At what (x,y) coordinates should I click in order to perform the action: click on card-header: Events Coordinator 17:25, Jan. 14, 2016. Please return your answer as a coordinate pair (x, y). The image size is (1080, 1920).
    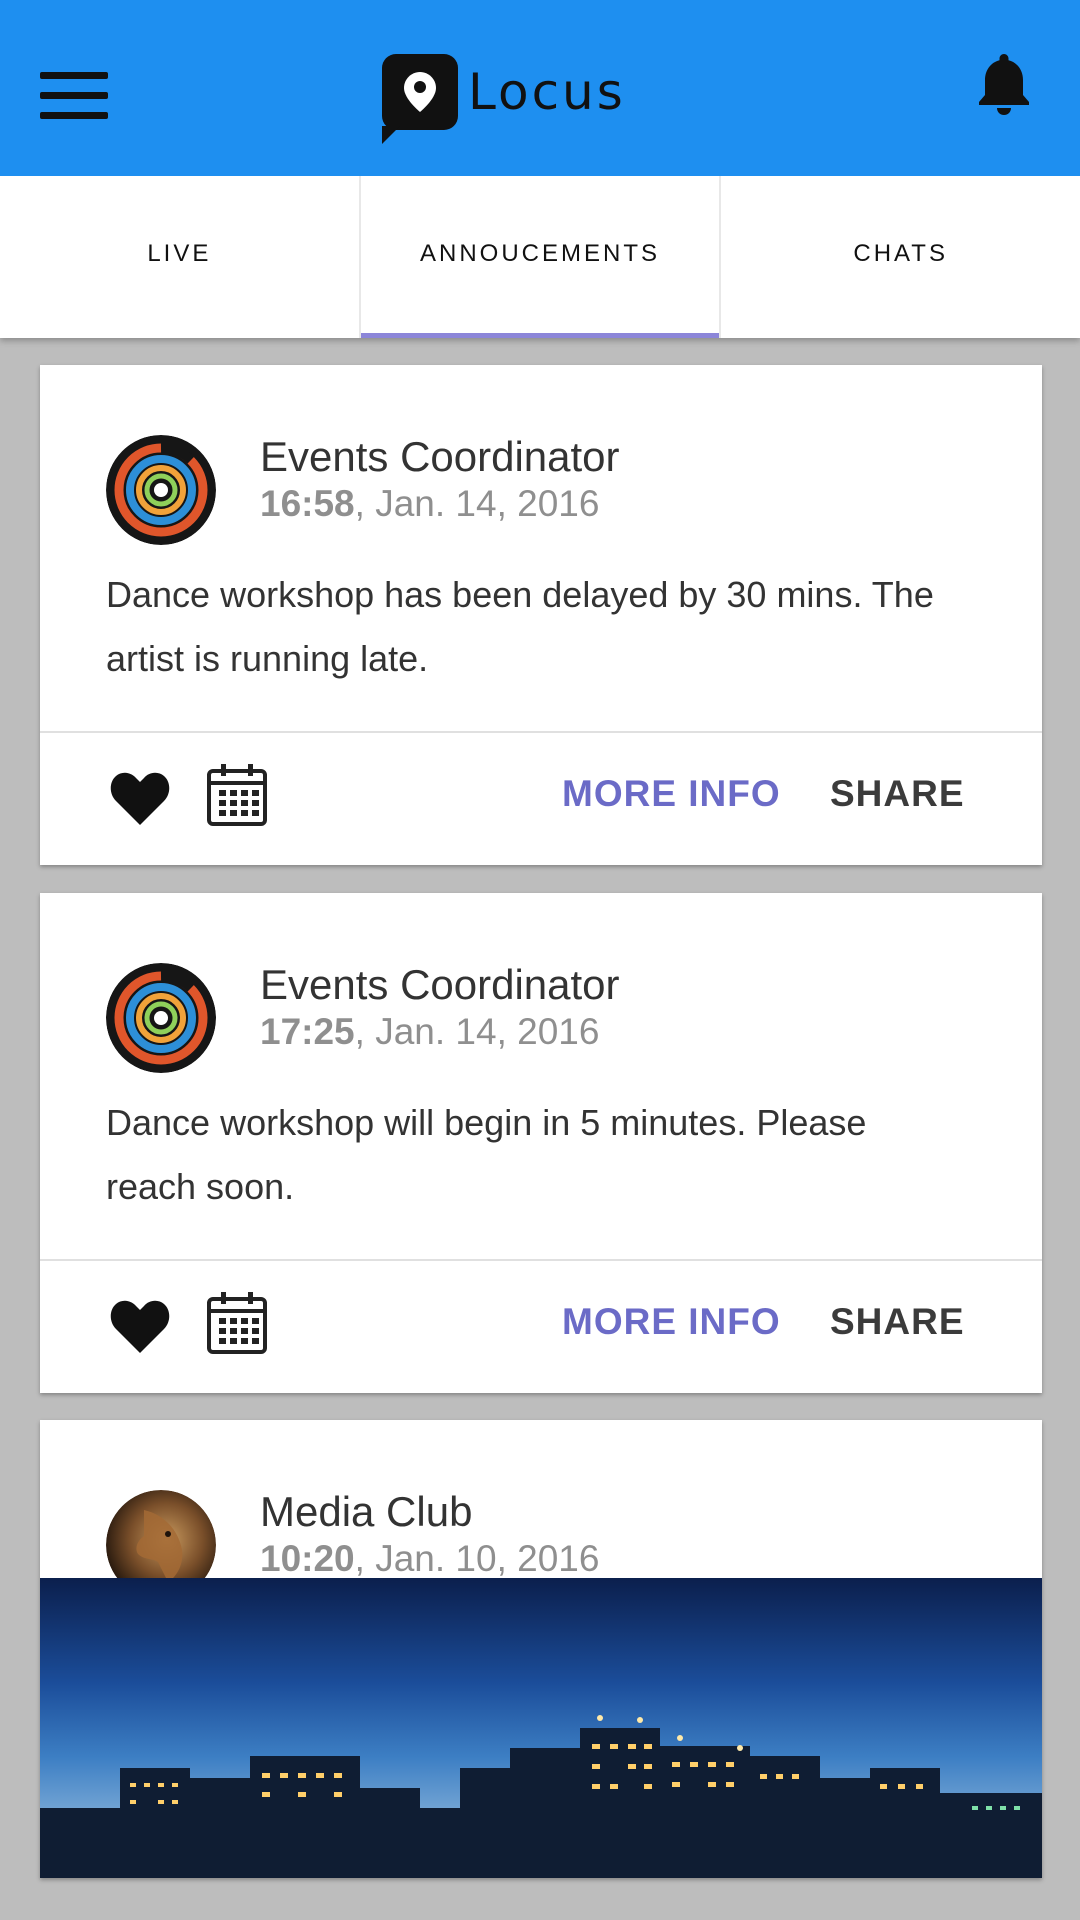
    Looking at the image, I should click on (541, 983).